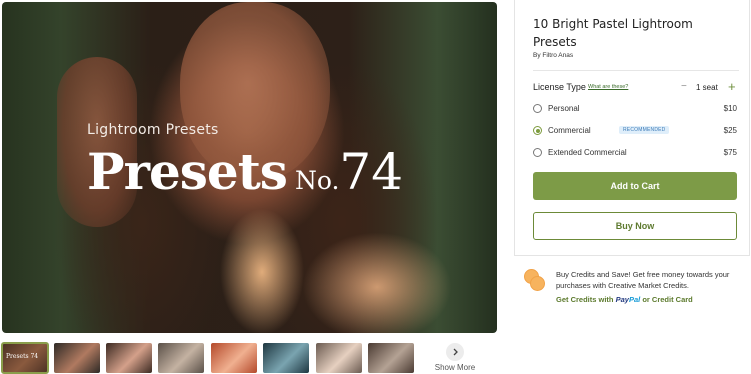 This screenshot has width=751, height=374. I want to click on product-title: 10 Bright Pastel Lightroom Presets, so click(613, 33).